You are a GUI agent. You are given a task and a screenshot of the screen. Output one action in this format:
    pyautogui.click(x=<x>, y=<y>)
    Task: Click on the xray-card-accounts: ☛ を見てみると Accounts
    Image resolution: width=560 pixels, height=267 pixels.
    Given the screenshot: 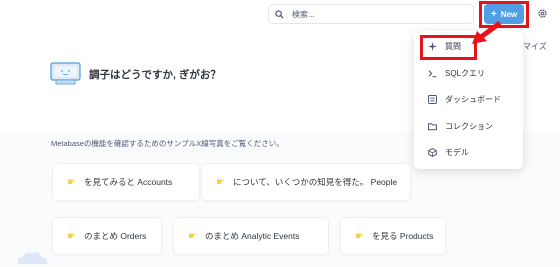 What is the action you would take?
    pyautogui.click(x=126, y=182)
    